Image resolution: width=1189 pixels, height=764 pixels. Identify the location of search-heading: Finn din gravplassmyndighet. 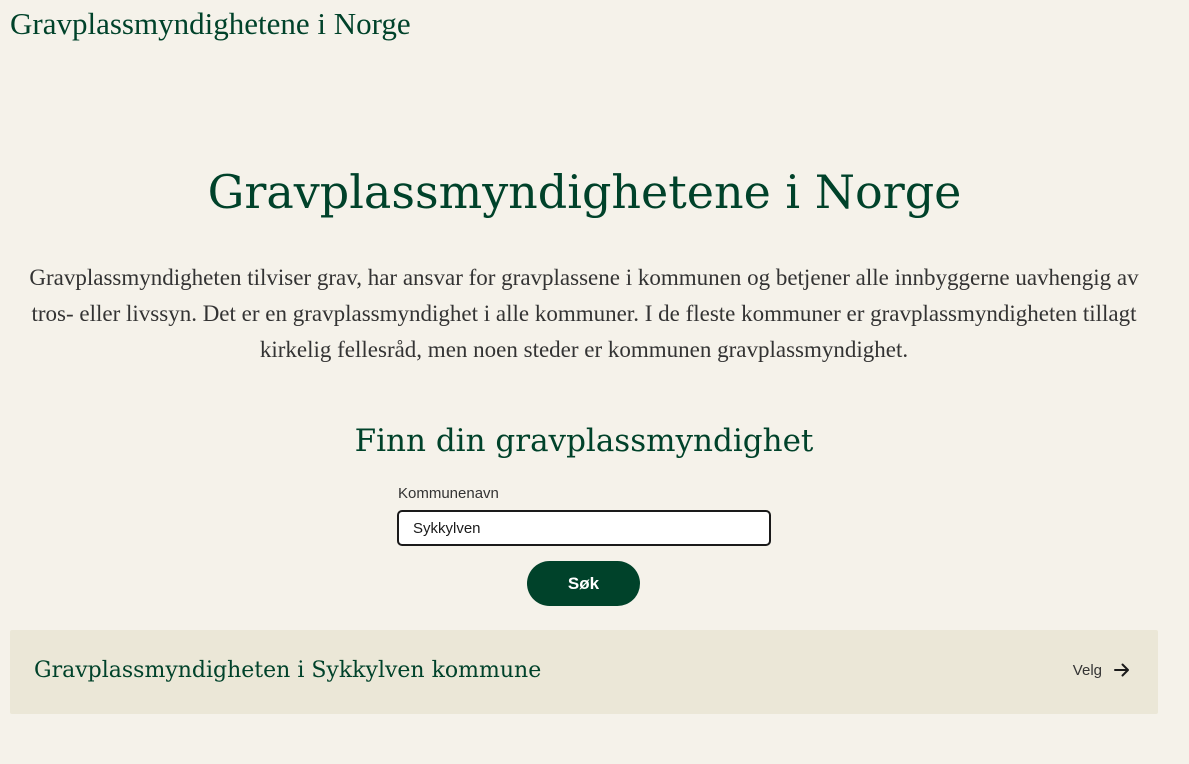
(584, 441).